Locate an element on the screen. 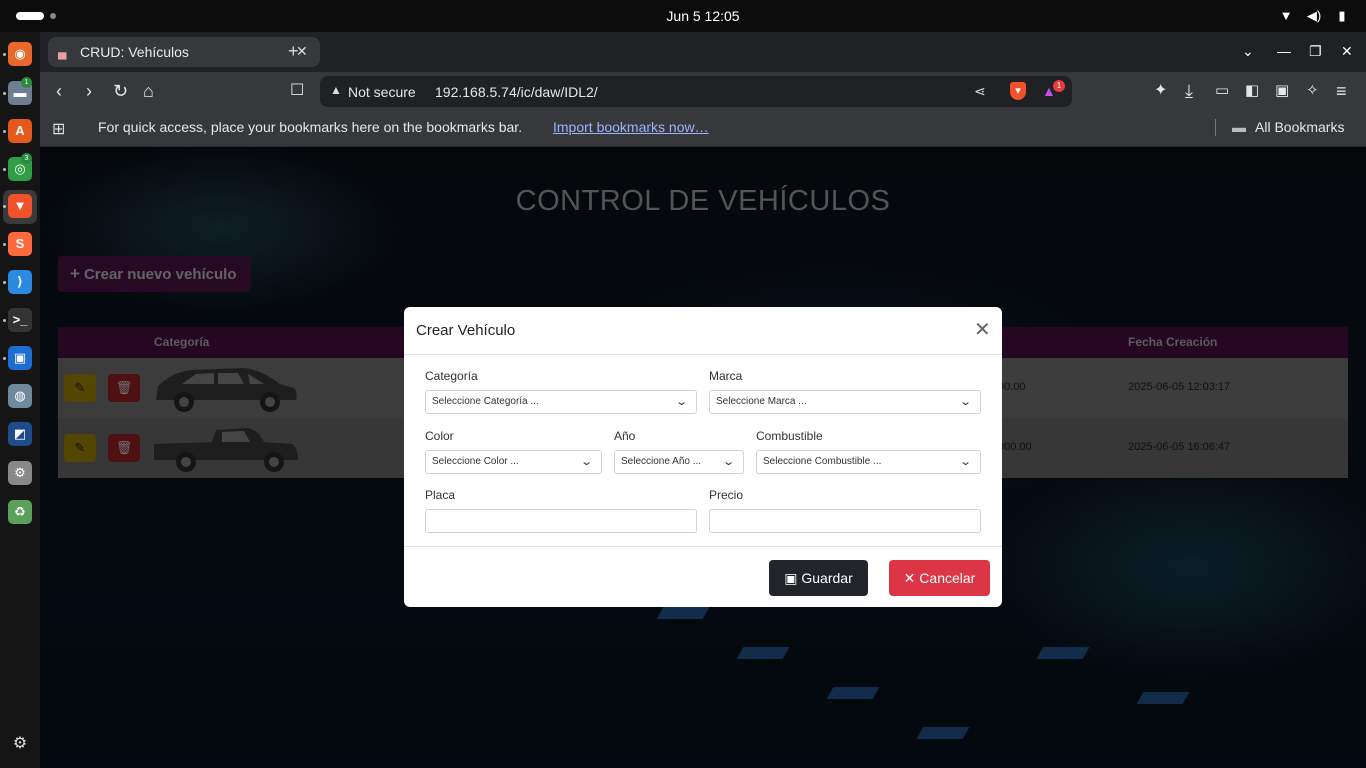  download-icon: ⤓ is located at coordinates (1189, 91).